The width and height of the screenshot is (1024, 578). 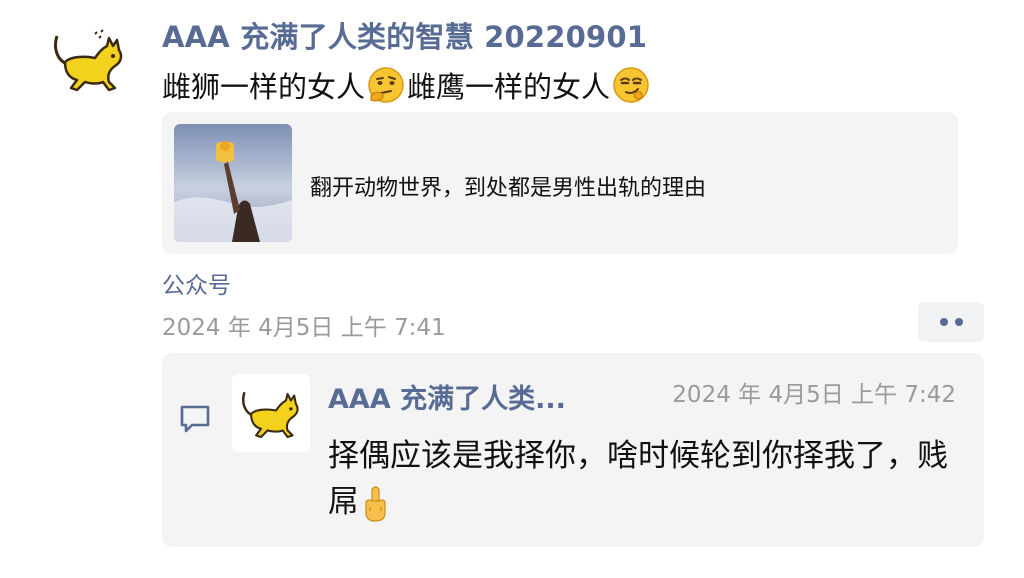 I want to click on comment-text: 择偶应该是我择你，啥时候轮到你择我了，贱屌, so click(x=643, y=479).